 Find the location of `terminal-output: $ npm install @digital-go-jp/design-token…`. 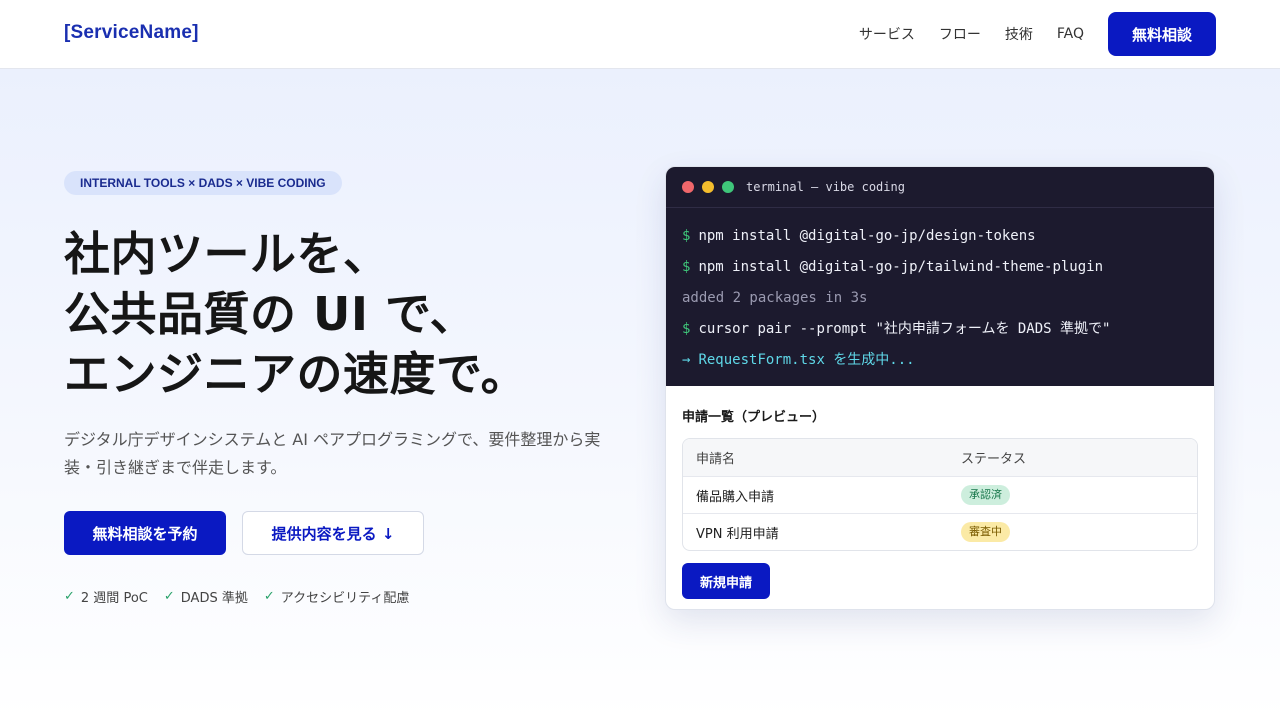

terminal-output: $ npm install @digital-go-jp/design-token… is located at coordinates (940, 294).